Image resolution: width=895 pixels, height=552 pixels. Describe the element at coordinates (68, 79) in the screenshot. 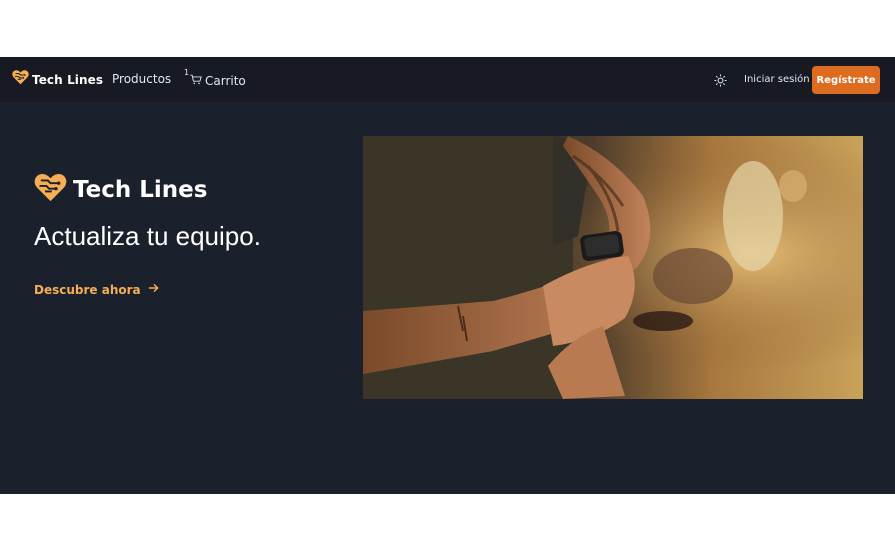

I see `brand-name: Tech Lines` at that location.